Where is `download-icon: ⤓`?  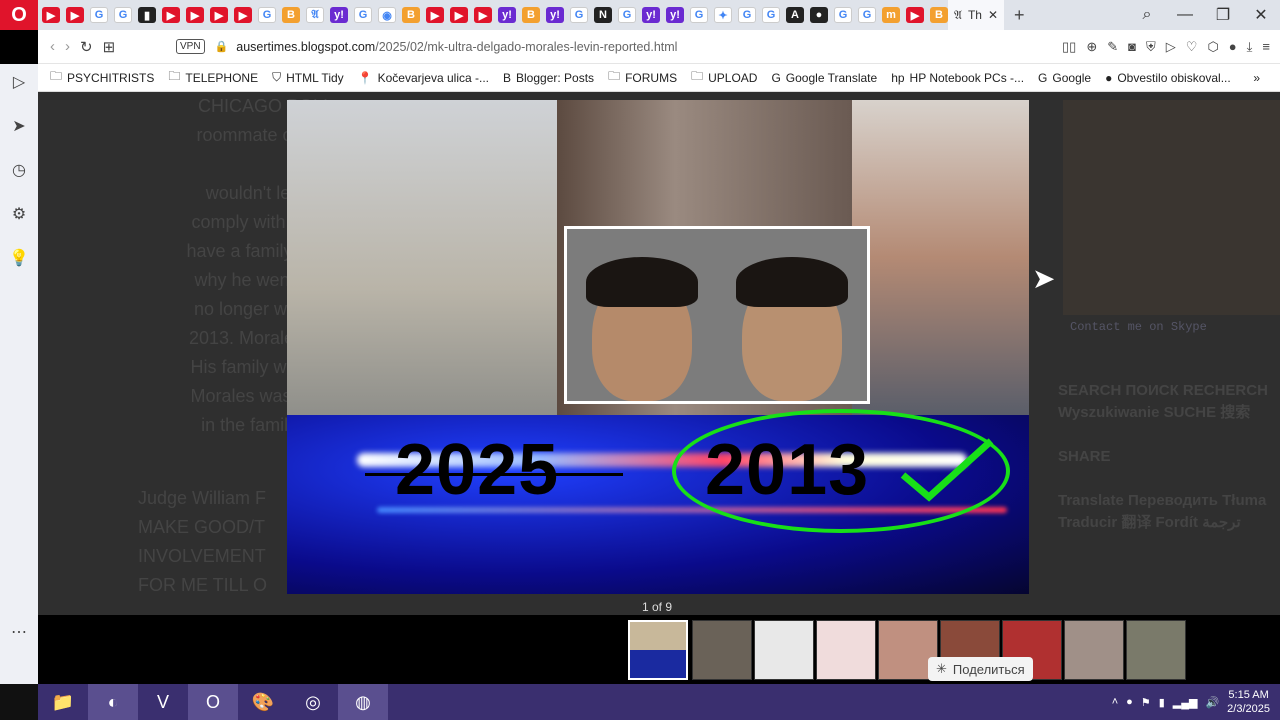 download-icon: ⤓ is located at coordinates (1250, 47).